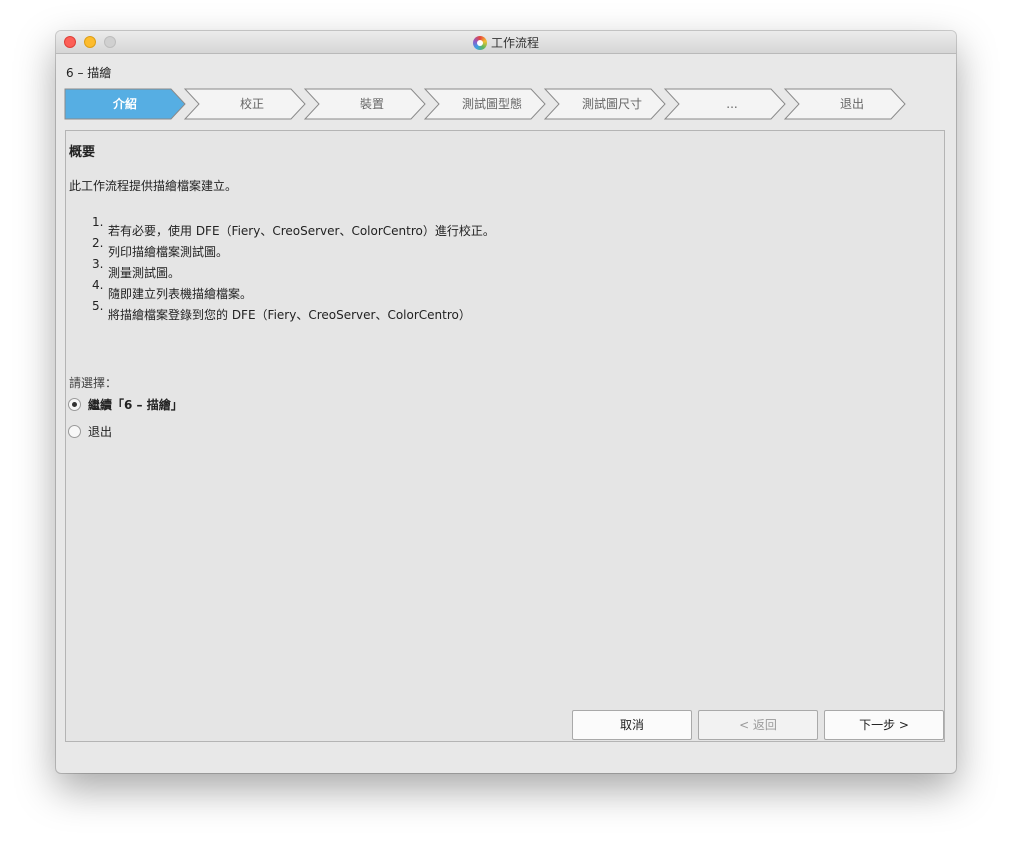  I want to click on continue-option: 繼續「6 – 描繪」, so click(125, 404).